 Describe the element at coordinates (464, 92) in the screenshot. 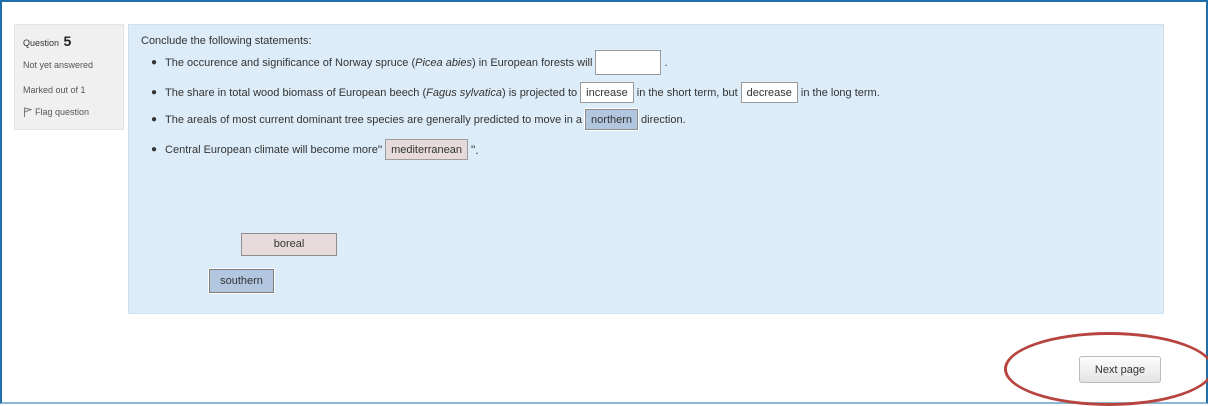

I see `statement-2-species: Fagus sylvatica` at that location.